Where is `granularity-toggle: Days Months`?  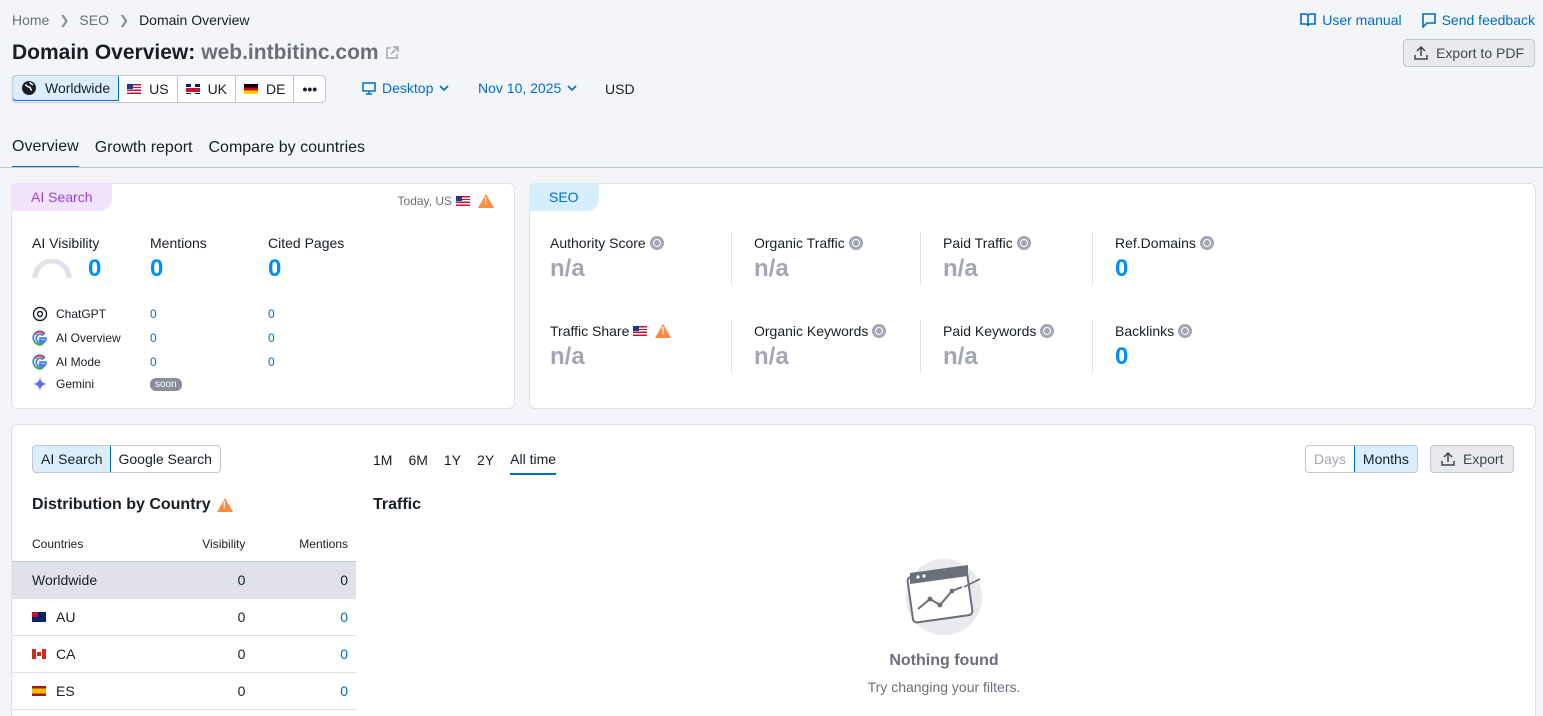 granularity-toggle: Days Months is located at coordinates (1361, 459).